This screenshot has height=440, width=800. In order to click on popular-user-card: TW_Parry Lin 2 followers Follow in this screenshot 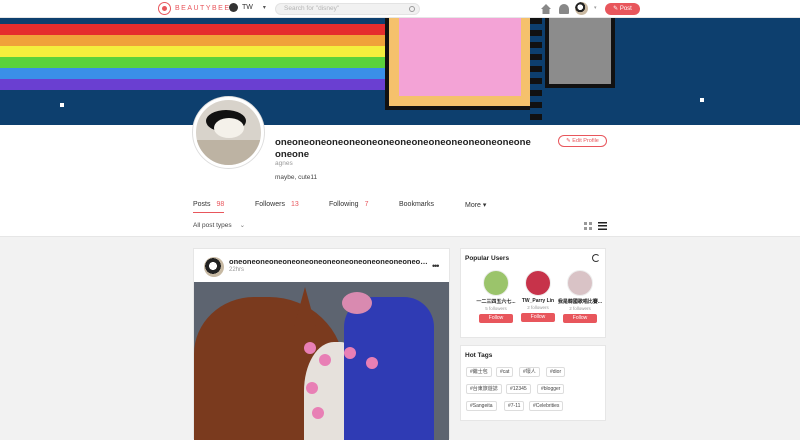, I will do `click(538, 296)`.